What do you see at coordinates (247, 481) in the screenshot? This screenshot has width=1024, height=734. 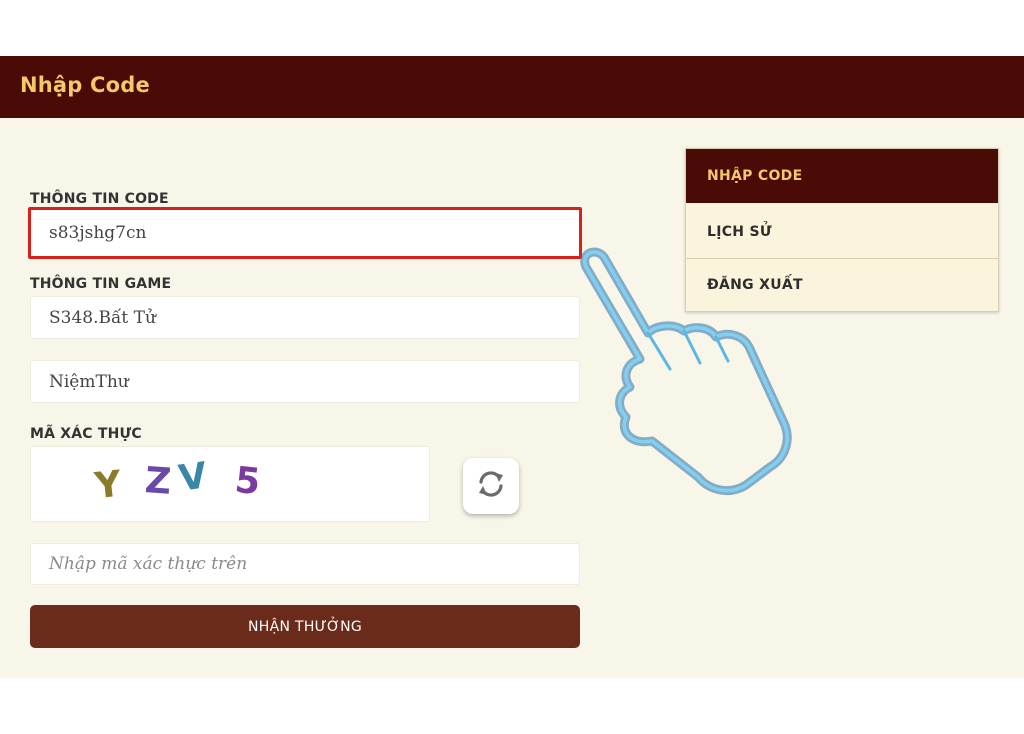 I see `captcha-char-4: 5` at bounding box center [247, 481].